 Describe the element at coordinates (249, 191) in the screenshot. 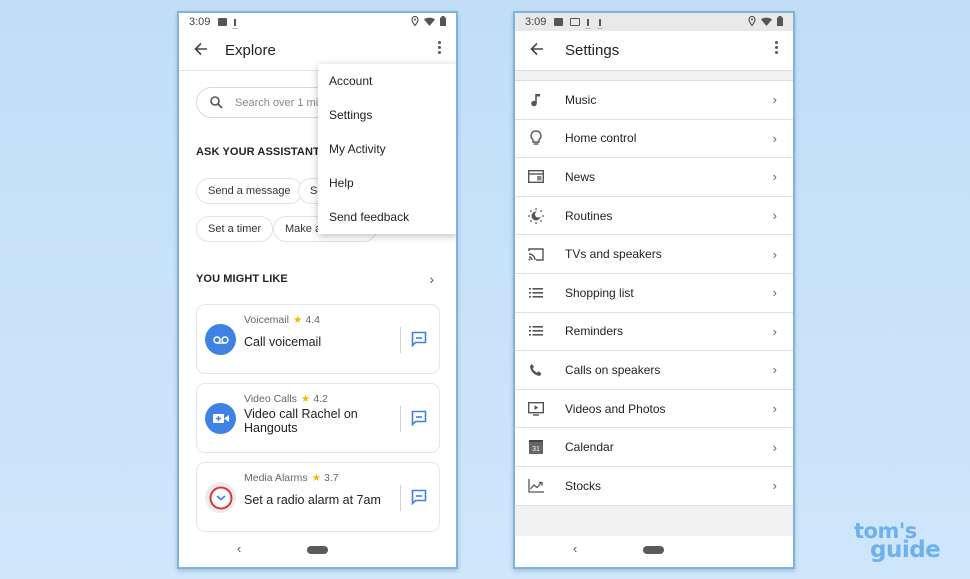

I see `chip-send-message: Send a message` at that location.